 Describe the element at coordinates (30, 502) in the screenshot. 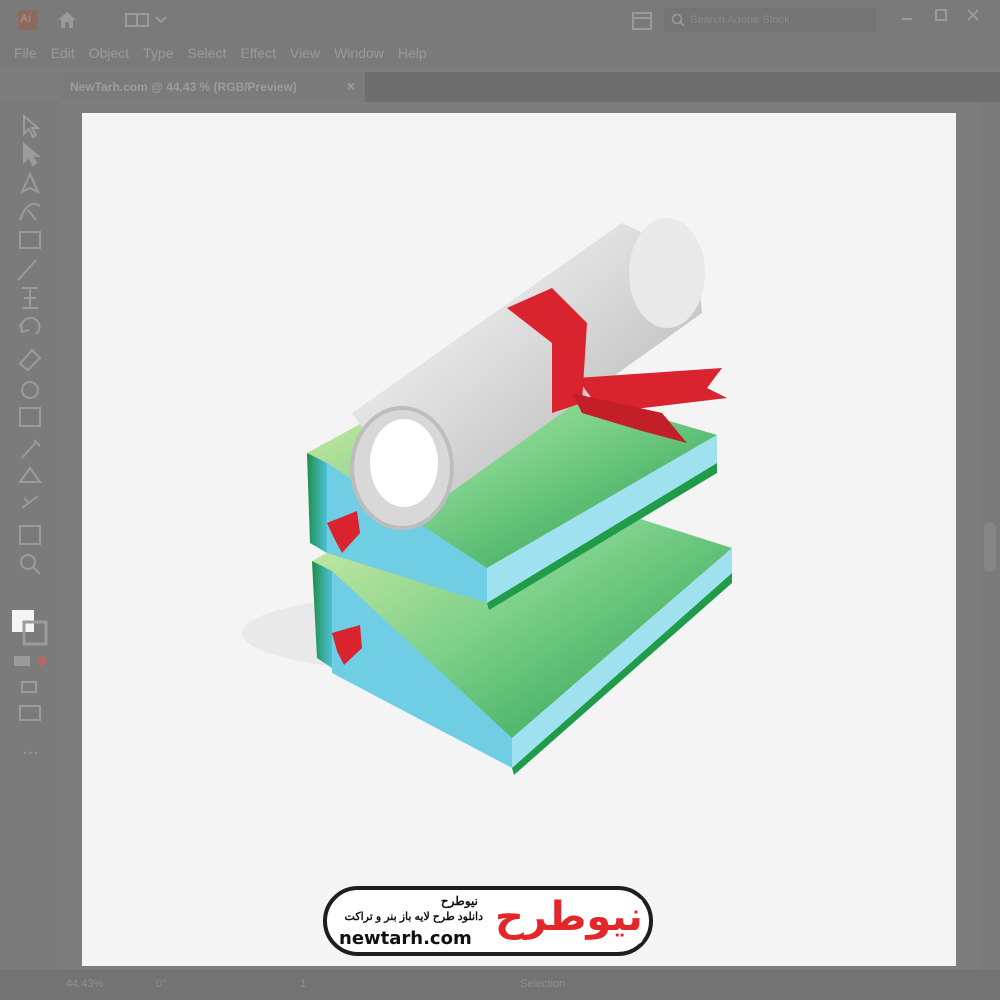

I see `symbol-sprayer-tool-icon` at that location.